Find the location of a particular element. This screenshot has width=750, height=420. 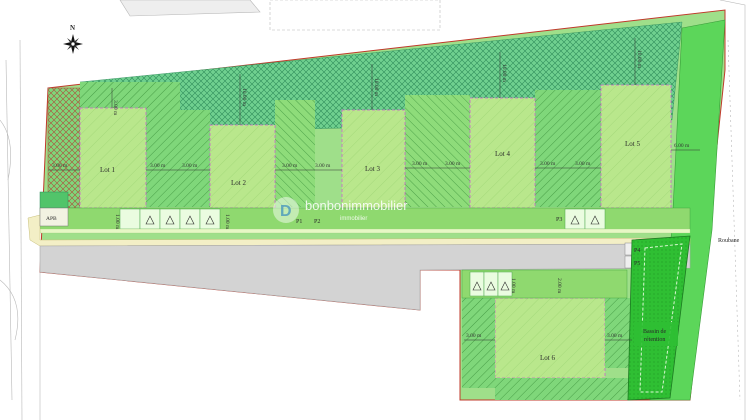

lot-2-label: Lot 2 is located at coordinates (238, 183).